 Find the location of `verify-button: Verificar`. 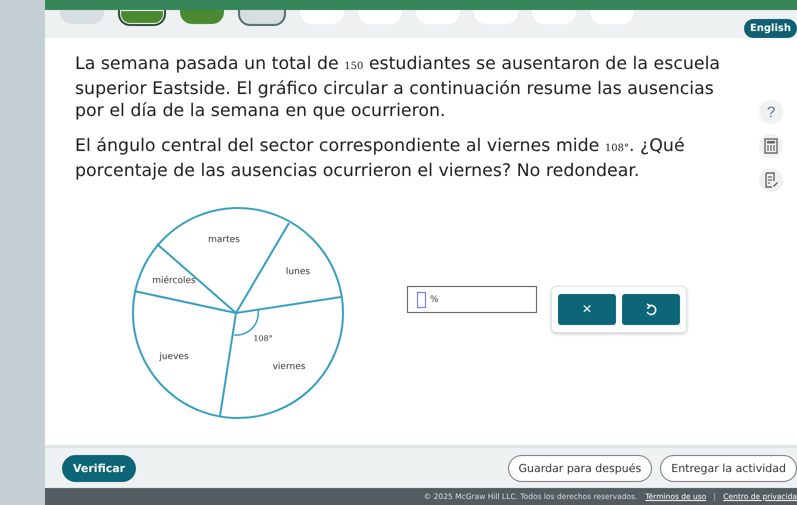

verify-button: Verificar is located at coordinates (99, 468).